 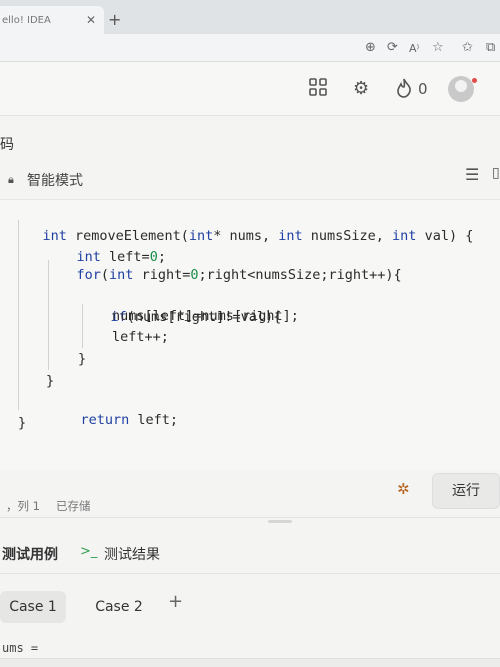 What do you see at coordinates (140, 337) in the screenshot?
I see `code-line-7: left++;` at bounding box center [140, 337].